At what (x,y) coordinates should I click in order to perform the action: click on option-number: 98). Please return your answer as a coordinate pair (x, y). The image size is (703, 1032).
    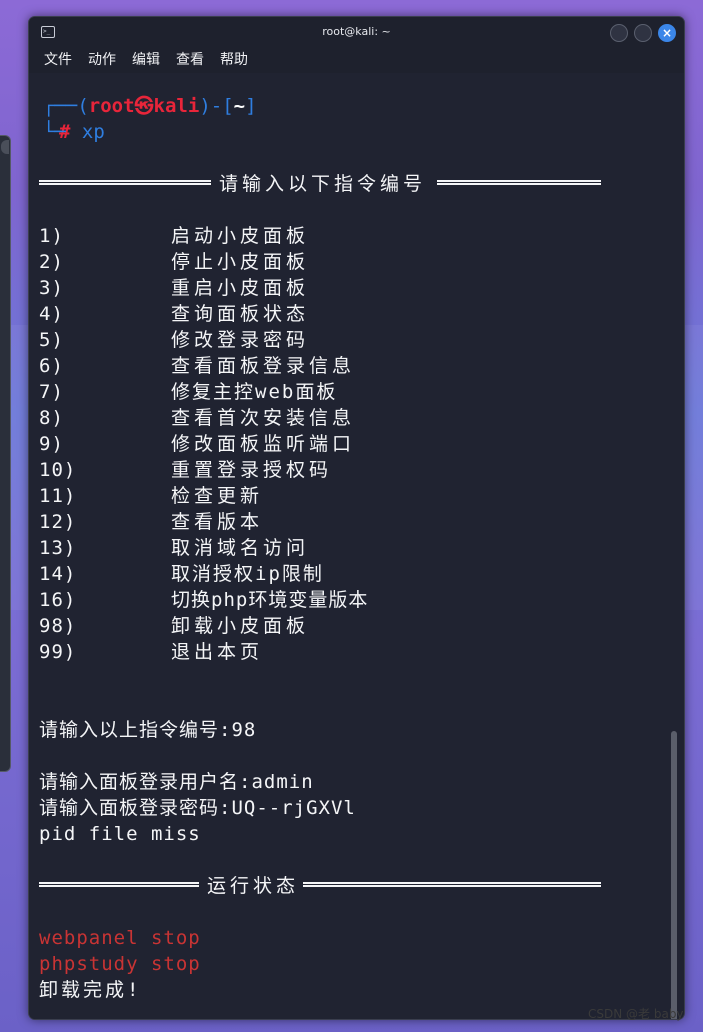
    Looking at the image, I should click on (58, 626).